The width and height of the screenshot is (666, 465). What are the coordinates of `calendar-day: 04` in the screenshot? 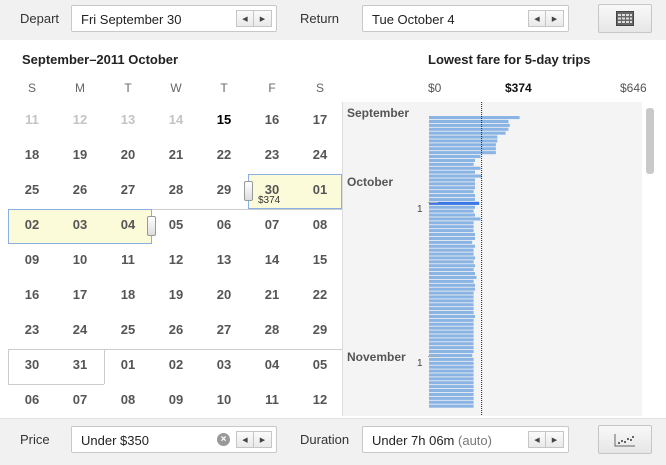 It's located at (128, 224).